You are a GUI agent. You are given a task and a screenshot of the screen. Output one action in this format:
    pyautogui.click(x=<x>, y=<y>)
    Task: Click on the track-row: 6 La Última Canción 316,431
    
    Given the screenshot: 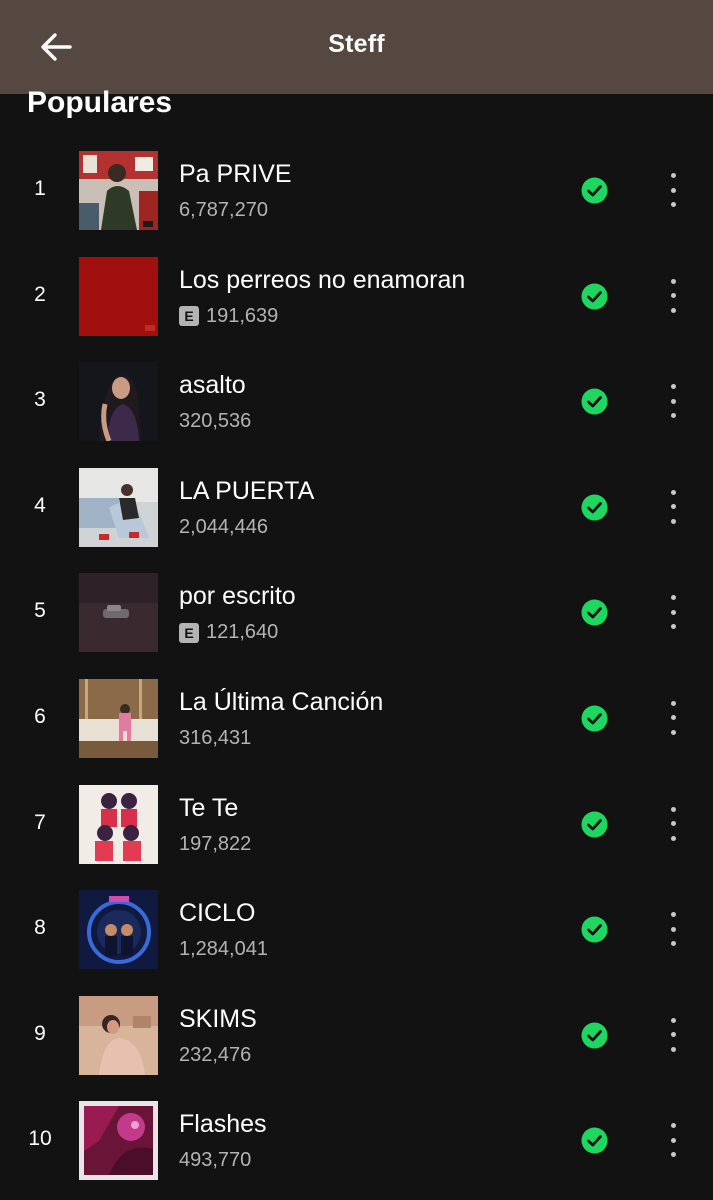 What is the action you would take?
    pyautogui.click(x=356, y=718)
    